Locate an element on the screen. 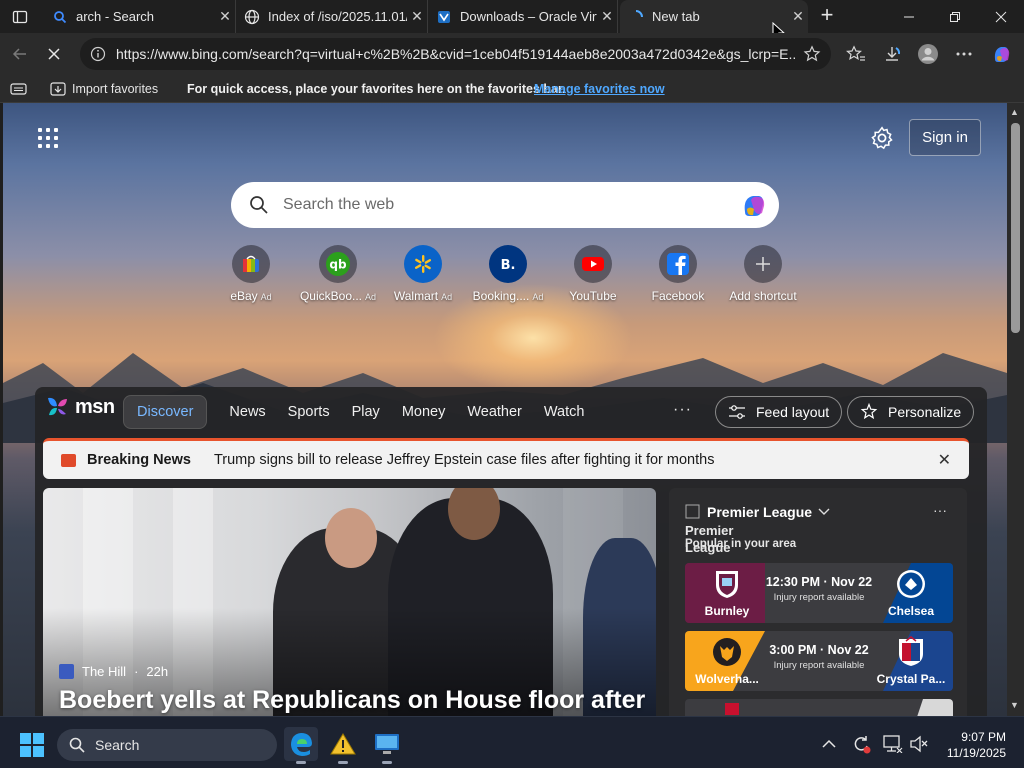 This screenshot has width=1024, height=768. manage-favorites-link: Manage favorites now is located at coordinates (599, 89).